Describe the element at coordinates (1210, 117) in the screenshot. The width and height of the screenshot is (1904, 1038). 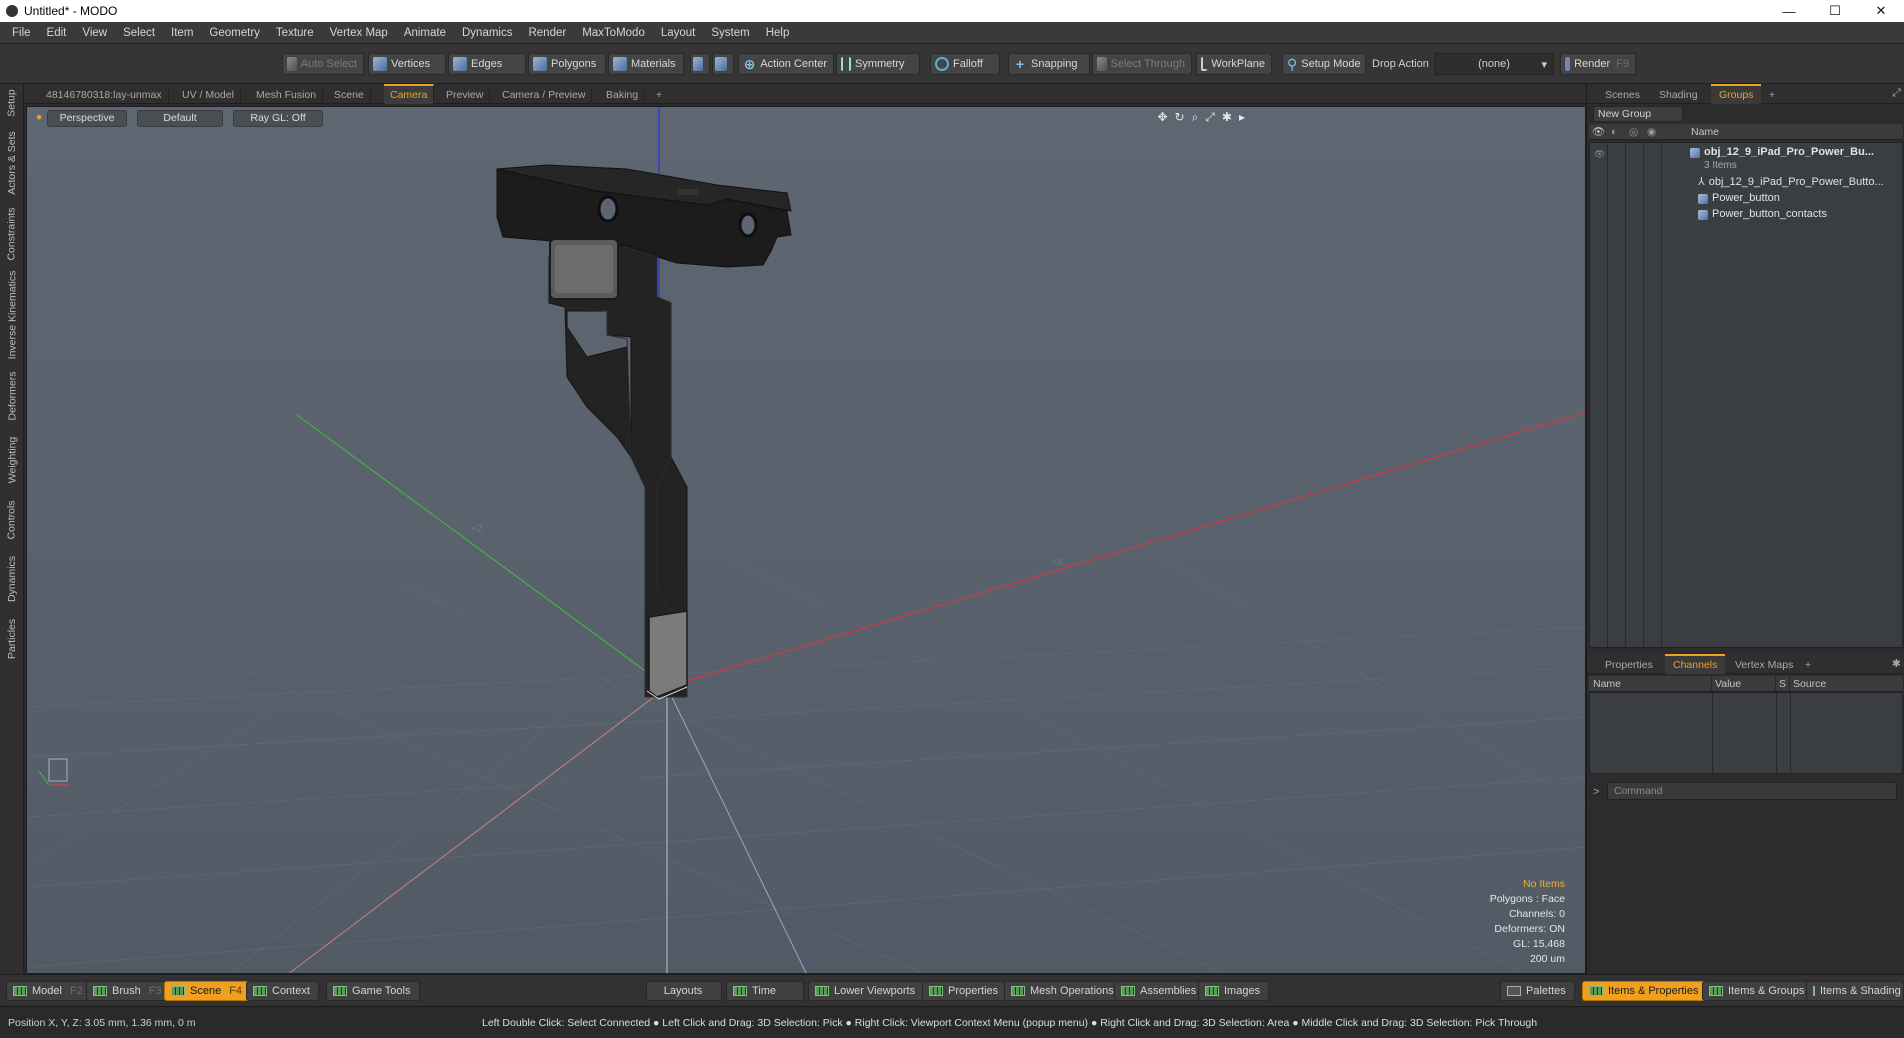
I see `fit-view-icon: ⤢` at that location.